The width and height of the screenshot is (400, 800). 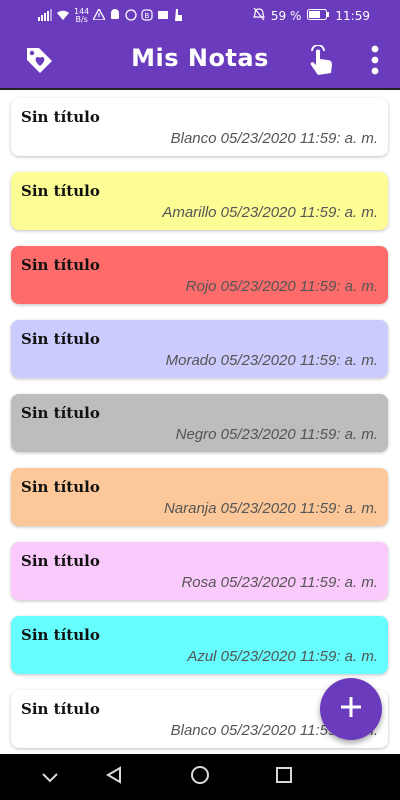 I want to click on note-meta: Azul 05/23/2020 11:59: a. m., so click(x=282, y=656).